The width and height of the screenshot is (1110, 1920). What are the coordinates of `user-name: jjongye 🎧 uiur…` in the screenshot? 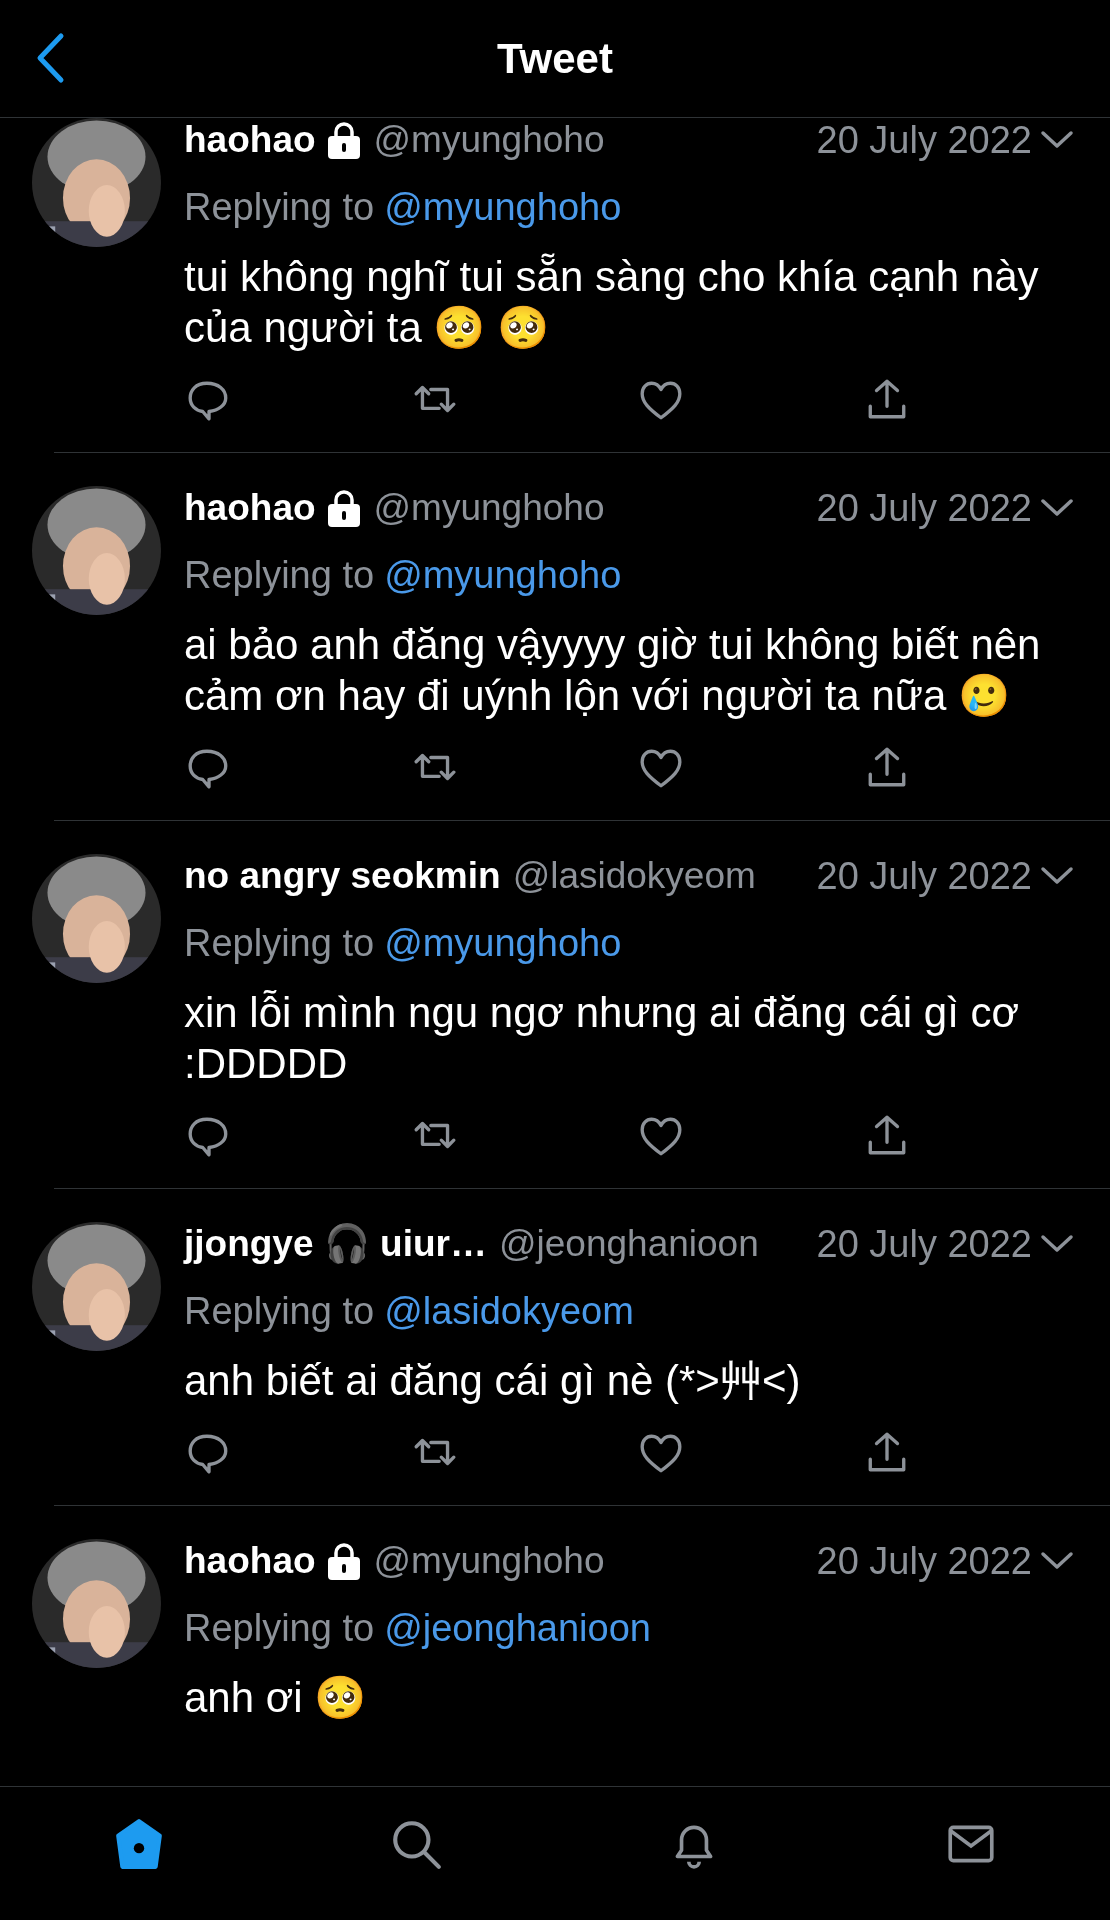 It's located at (335, 1244).